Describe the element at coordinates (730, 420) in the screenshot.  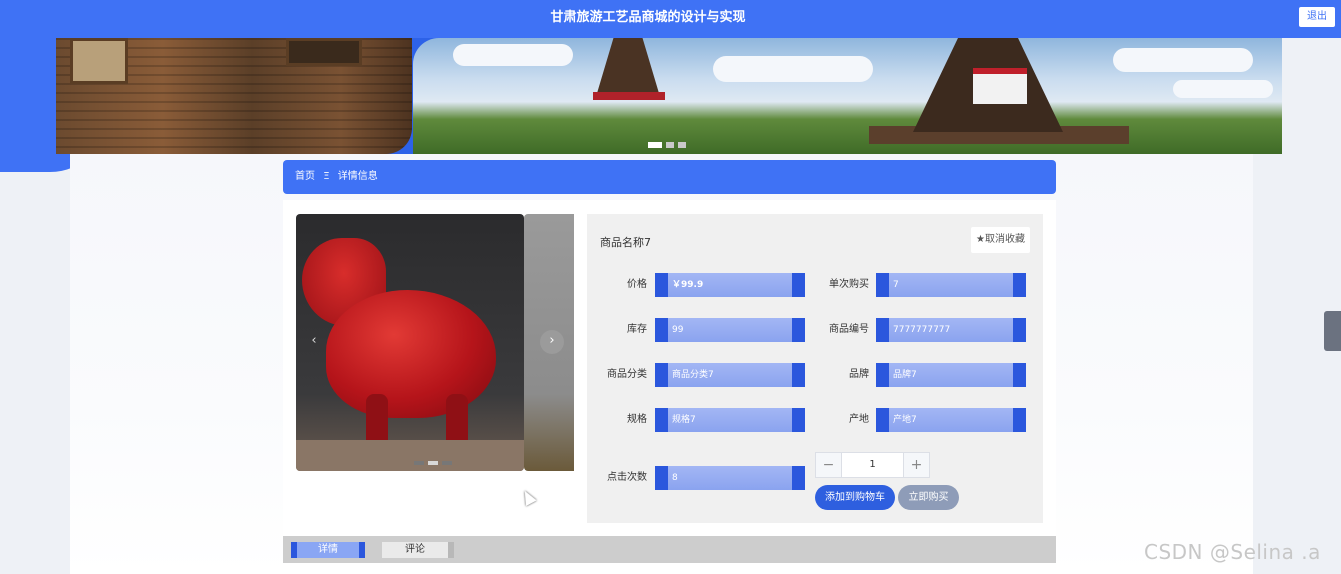
I see `spec-field: 规格7` at that location.